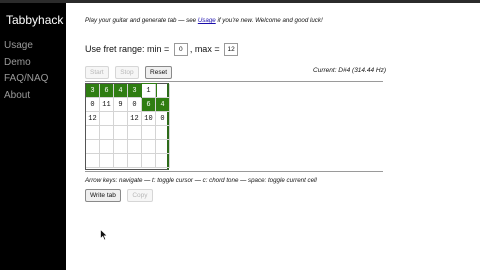 Image resolution: width=480 pixels, height=270 pixels. What do you see at coordinates (33, 136) in the screenshot?
I see `sidebar: Tabbyhack Usage Demo FAQ/NAQ About` at bounding box center [33, 136].